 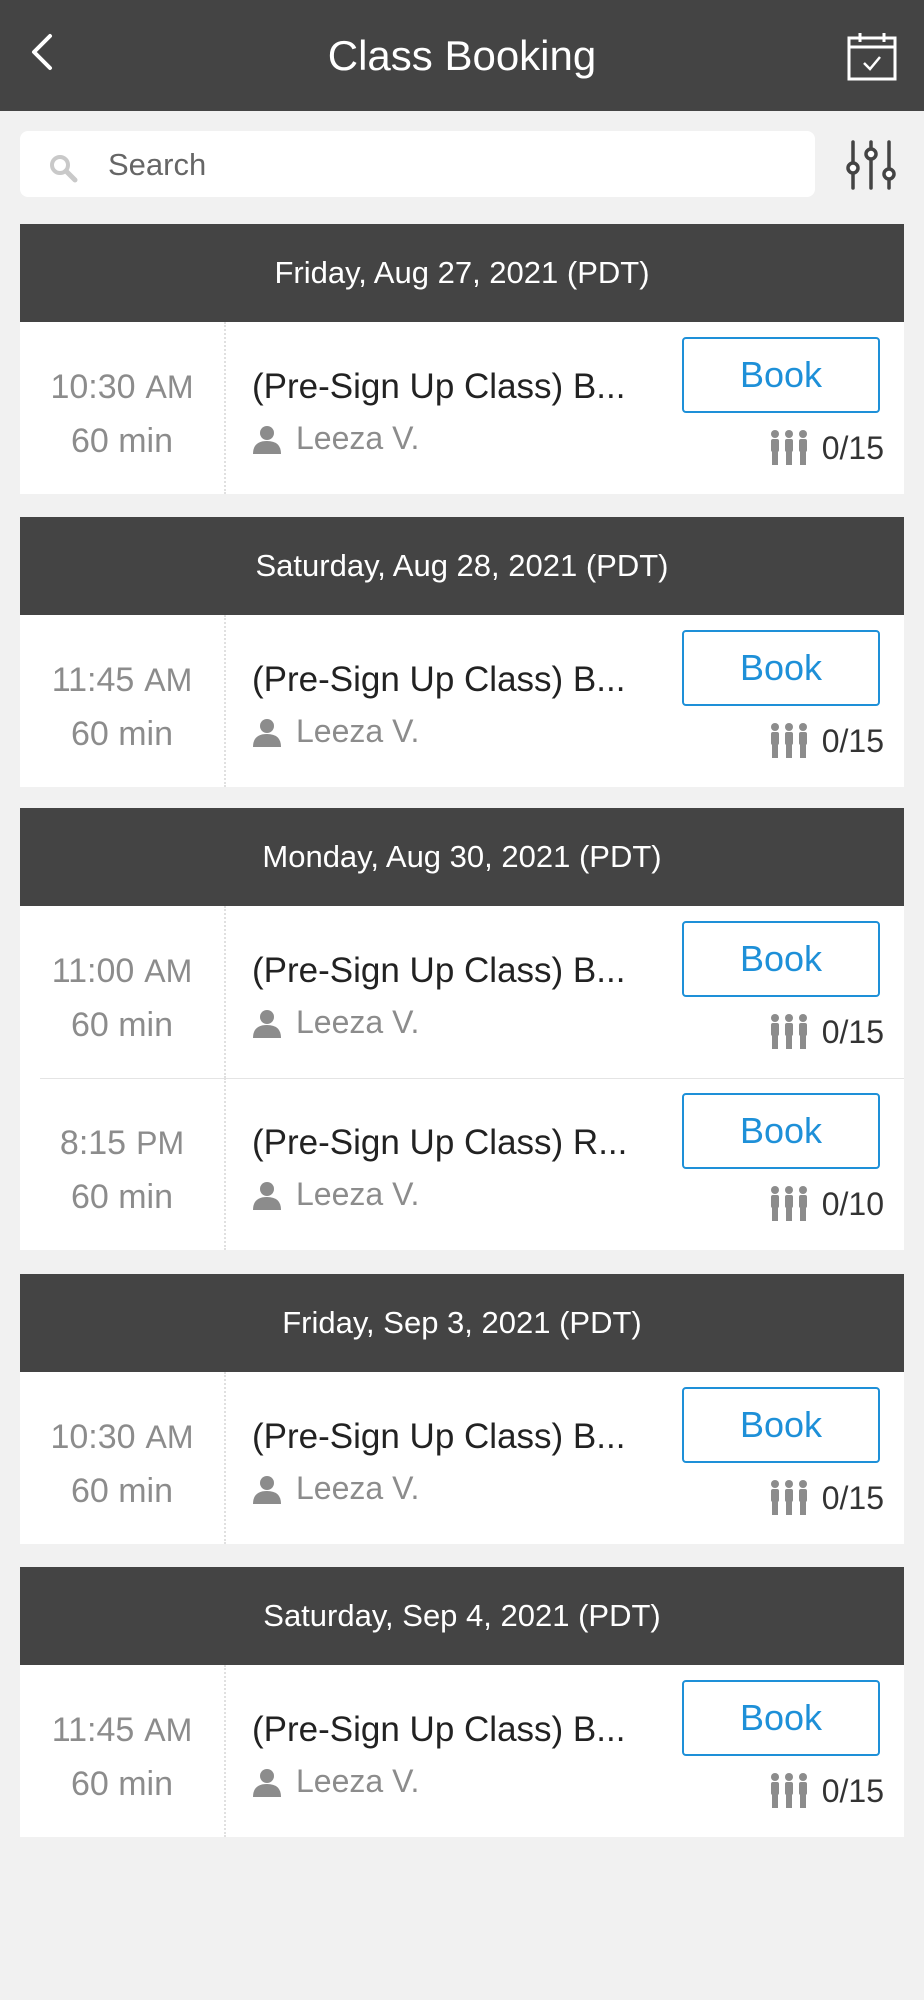 What do you see at coordinates (160, 1143) in the screenshot?
I see `time-ampm: PM` at bounding box center [160, 1143].